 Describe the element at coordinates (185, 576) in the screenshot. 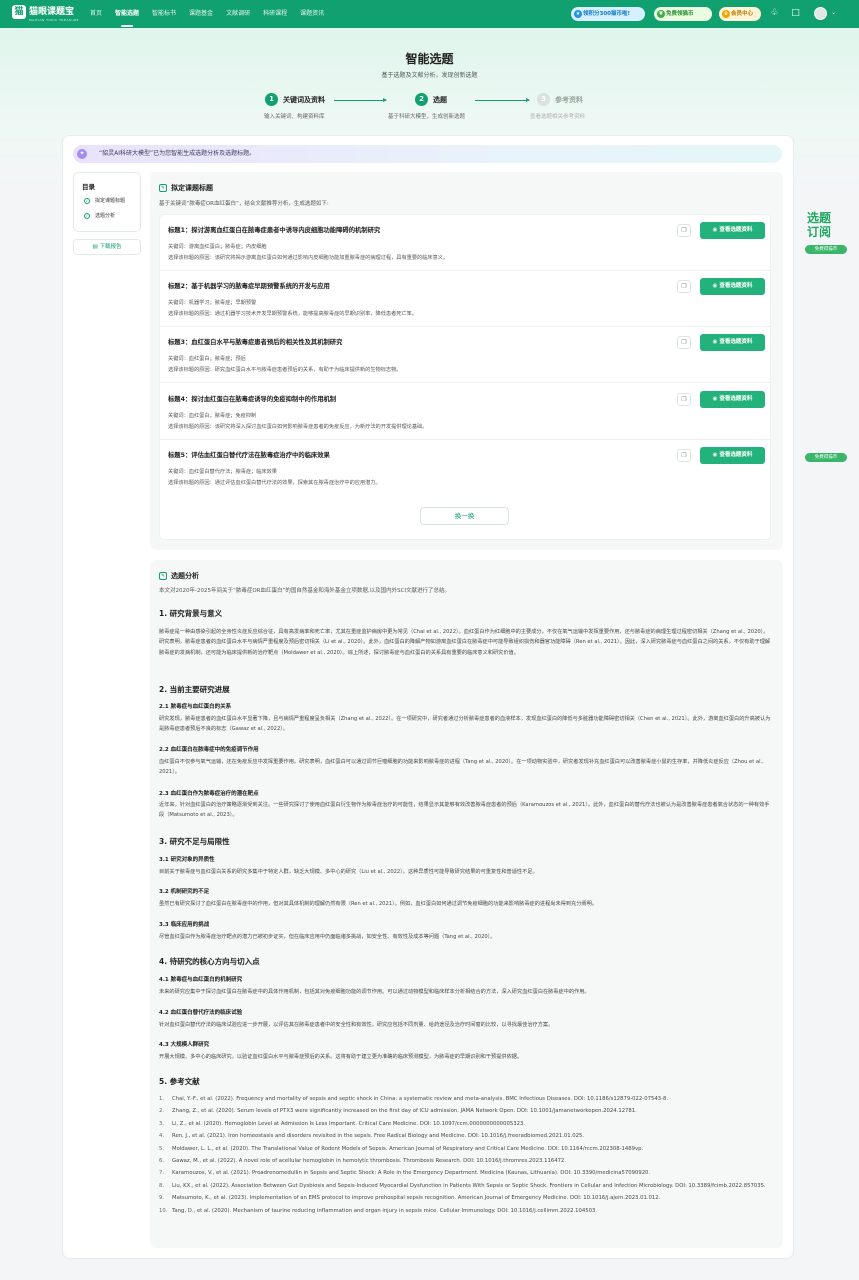

I see `analysis-section-title: 选题分析` at that location.